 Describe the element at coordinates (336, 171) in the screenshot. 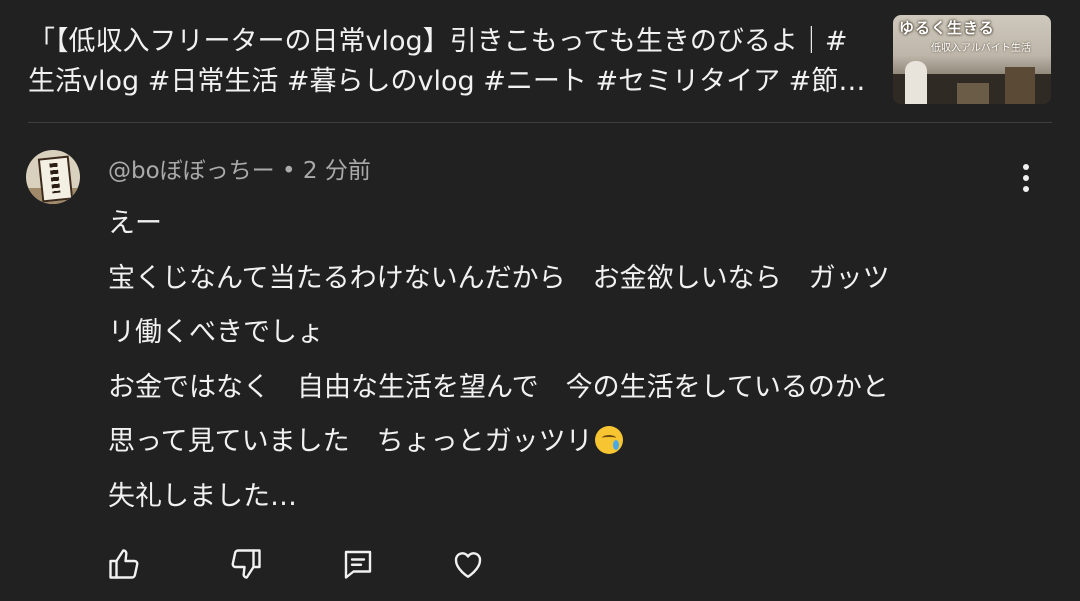

I see `comment-time: 2 分前` at that location.